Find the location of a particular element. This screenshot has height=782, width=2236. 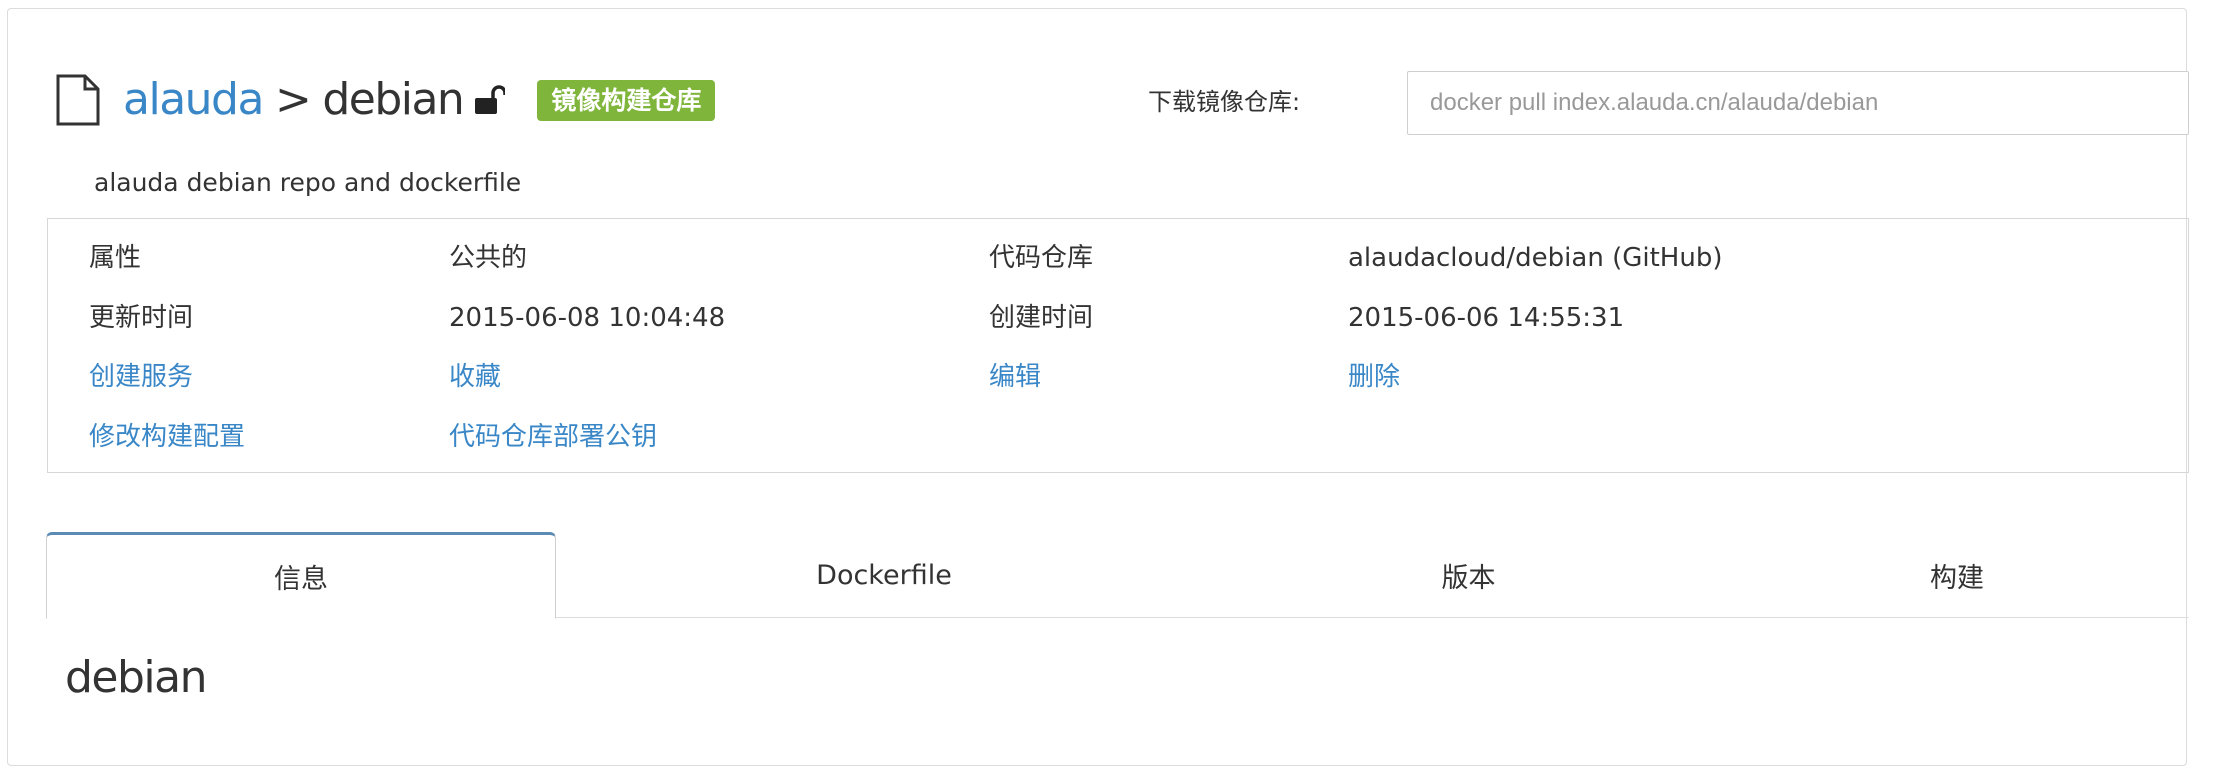

repo-tabs: 信息 Dockerfile 版本 构建 is located at coordinates (1117, 575).